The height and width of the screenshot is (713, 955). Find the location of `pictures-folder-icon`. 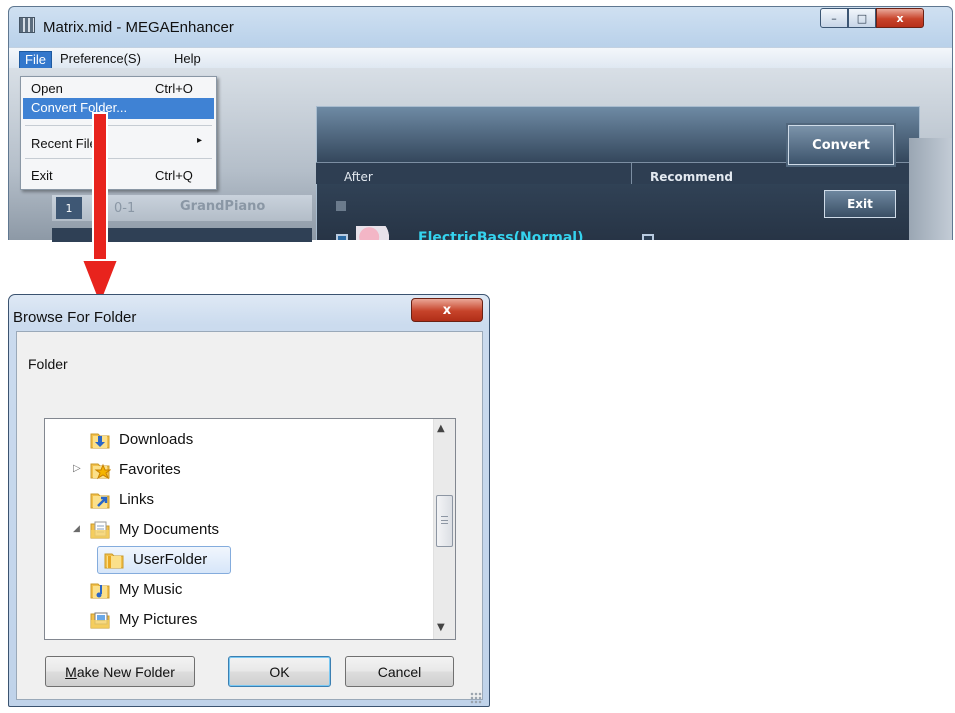

pictures-folder-icon is located at coordinates (100, 620).